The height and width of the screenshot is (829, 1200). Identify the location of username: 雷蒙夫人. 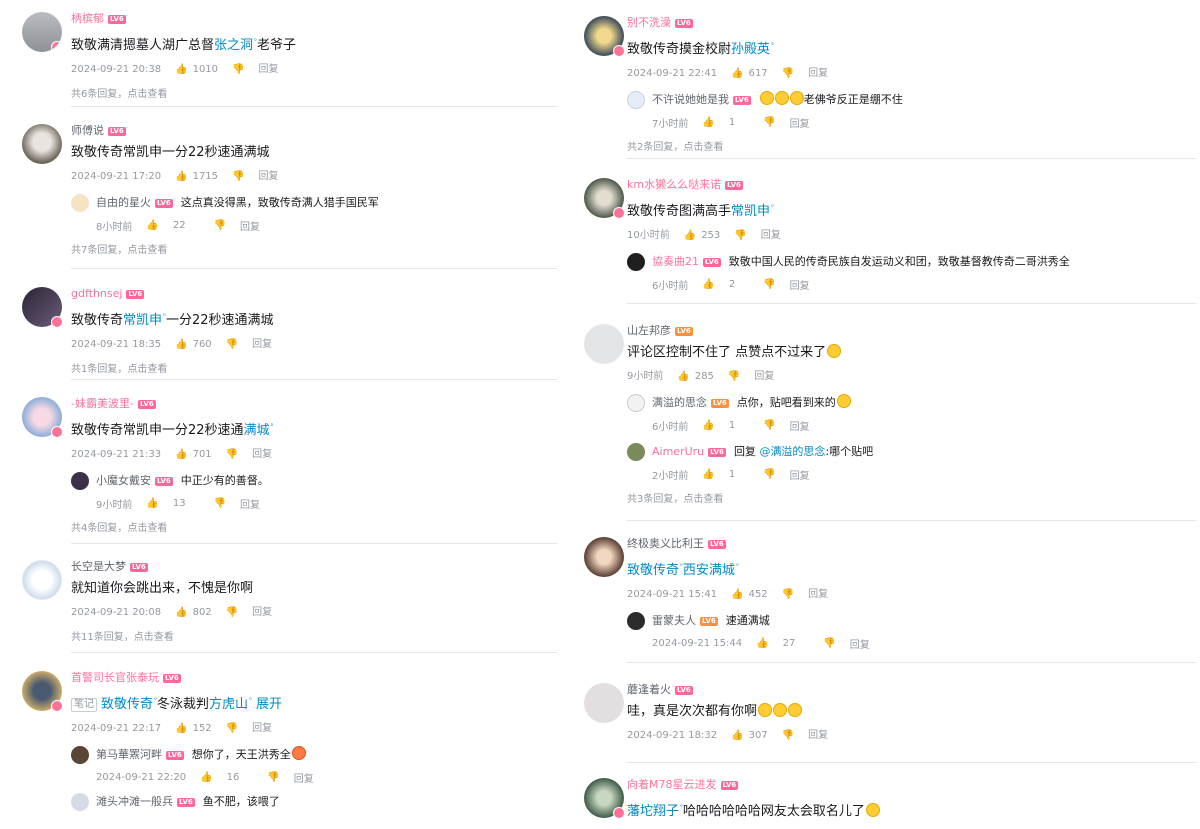
(674, 620).